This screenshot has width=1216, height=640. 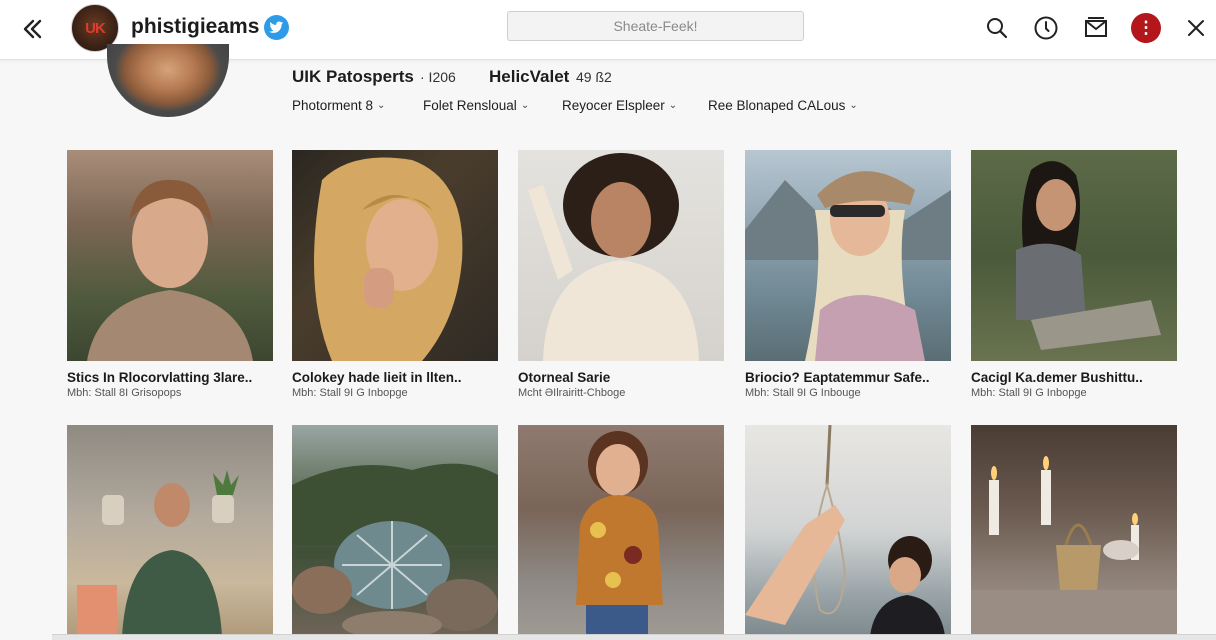 What do you see at coordinates (803, 393) in the screenshot?
I see `photo-meta: Mbh: Stall 9I G Inbouge` at bounding box center [803, 393].